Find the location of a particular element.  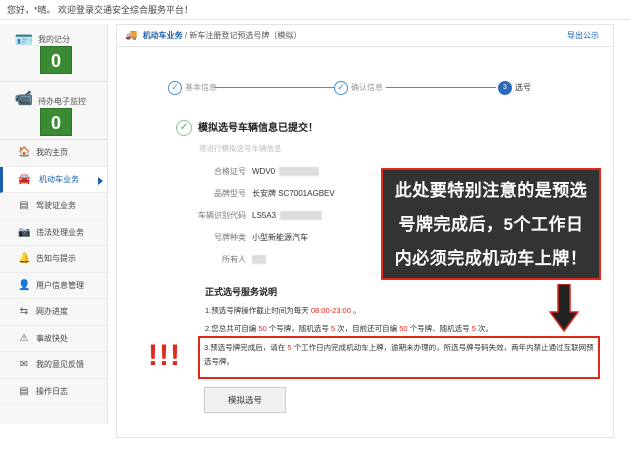

sidebar-item-license: ▤ 驾驶证业务 is located at coordinates (53, 206).